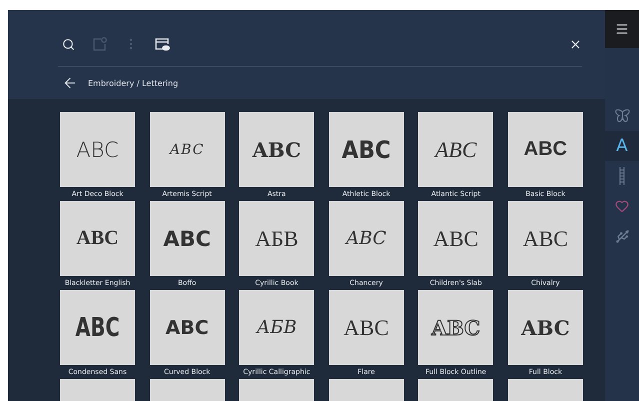 The image size is (639, 401). I want to click on search-icon, so click(68, 44).